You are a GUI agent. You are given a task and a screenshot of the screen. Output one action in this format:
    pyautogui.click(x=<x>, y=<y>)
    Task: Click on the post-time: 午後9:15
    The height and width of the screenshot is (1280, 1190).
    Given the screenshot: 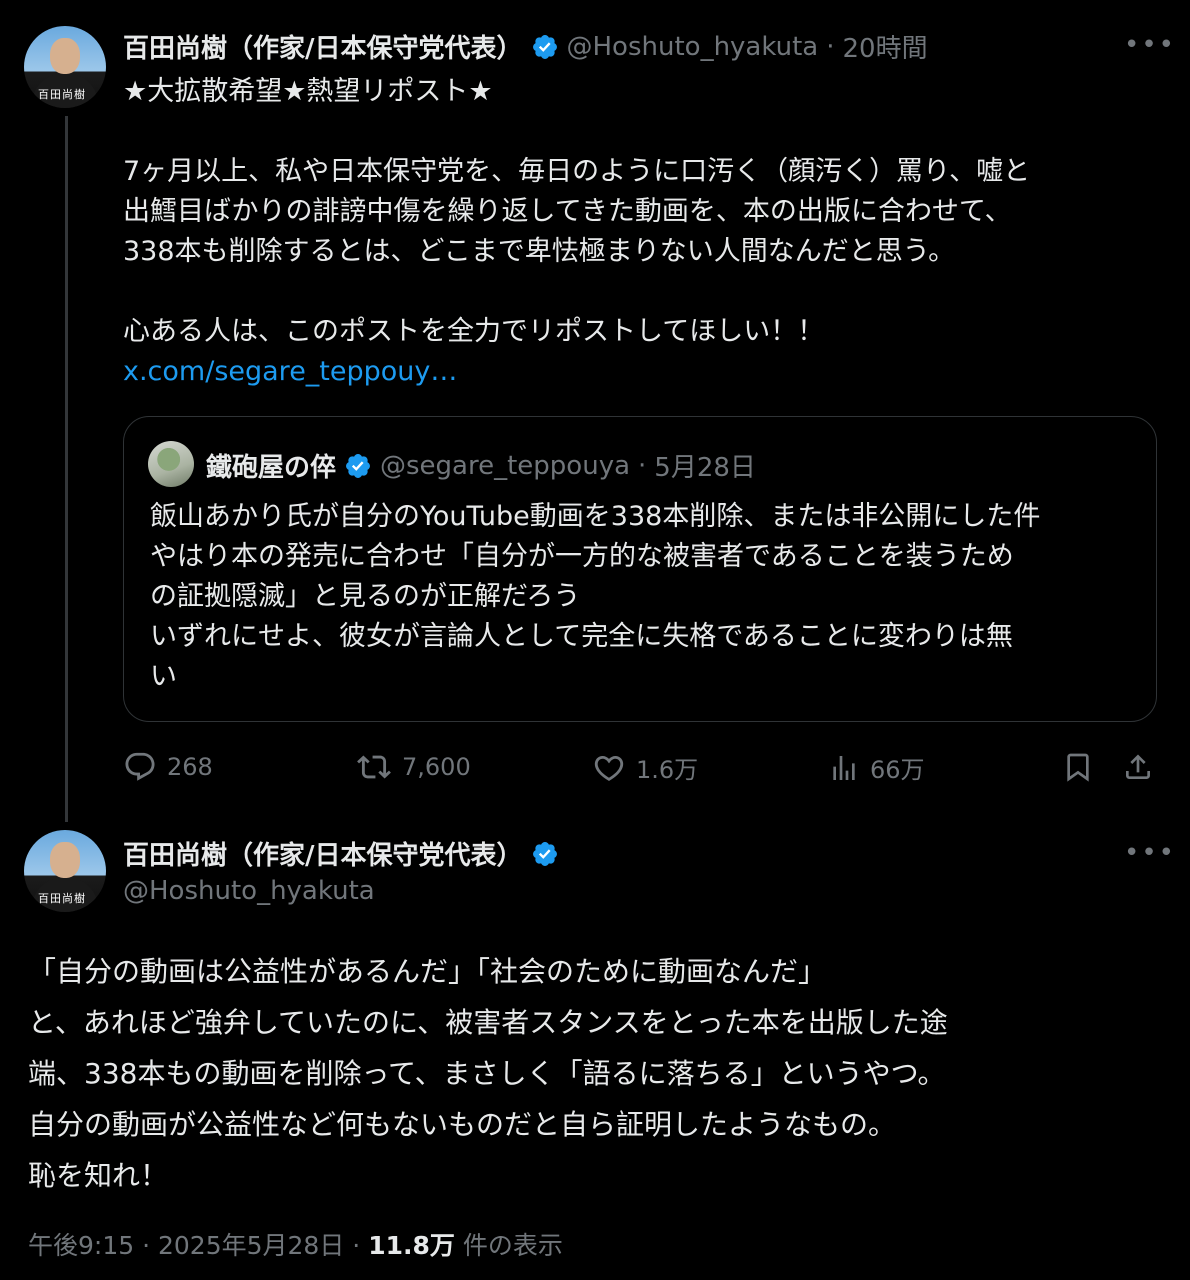 What is the action you would take?
    pyautogui.click(x=81, y=1245)
    